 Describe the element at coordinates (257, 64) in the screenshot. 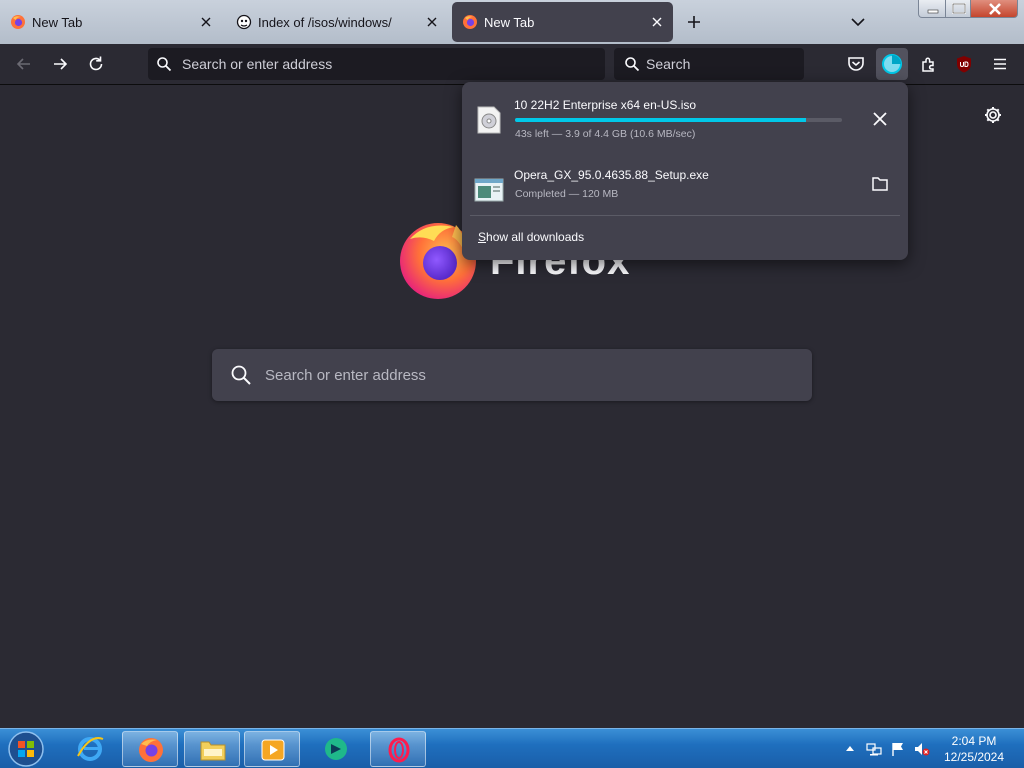

I see `address-bar-placeholder: Search or enter address` at that location.